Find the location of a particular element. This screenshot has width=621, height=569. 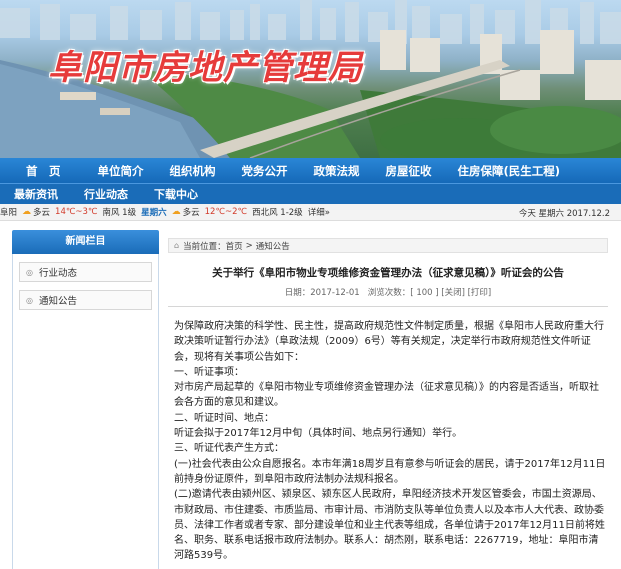

article-date: 2017-12-01 is located at coordinates (335, 293).